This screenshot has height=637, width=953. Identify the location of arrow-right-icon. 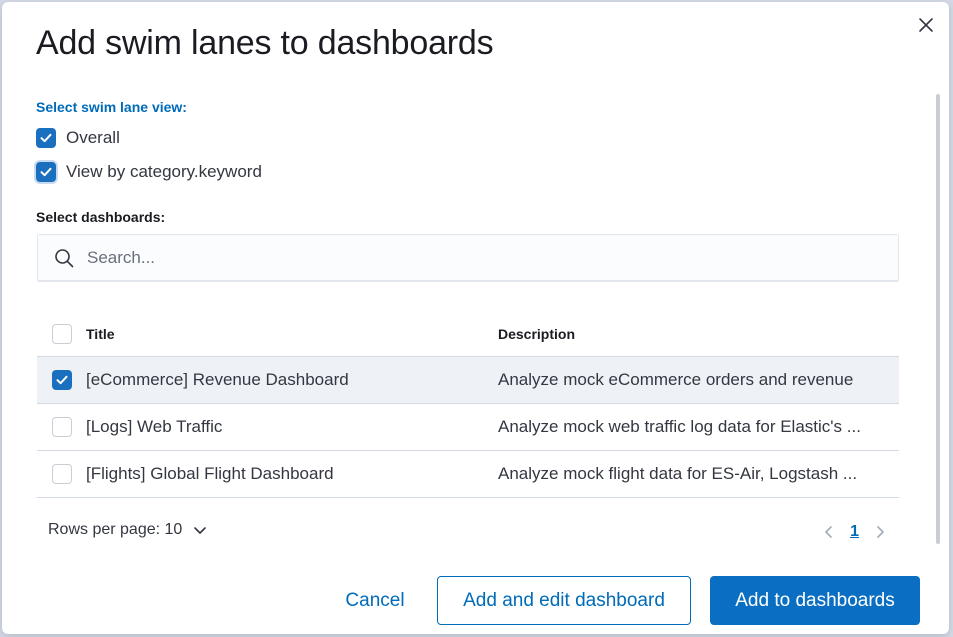
(880, 532).